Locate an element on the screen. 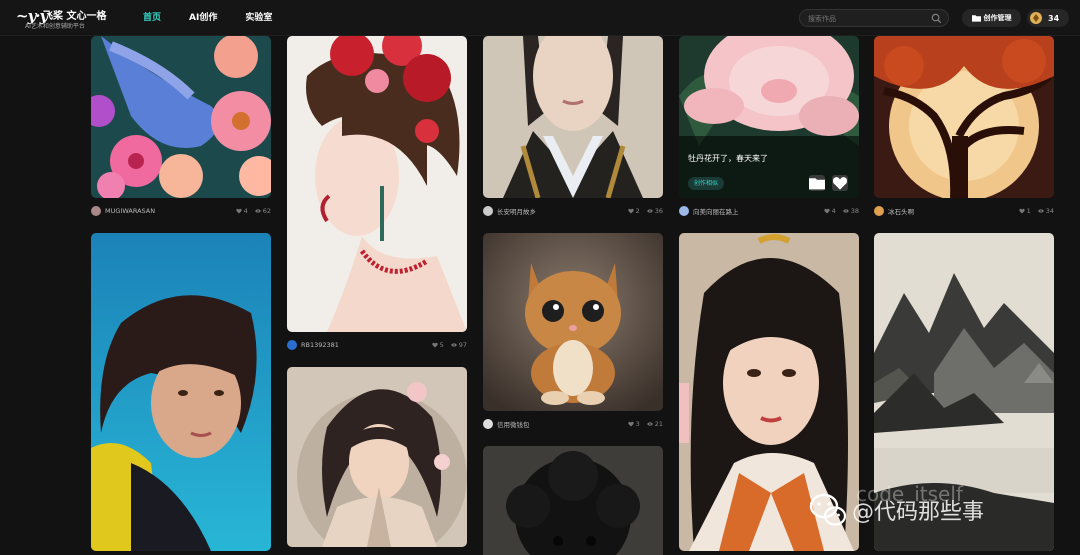 The image size is (1080, 555). card-meta: 向美向丽在路上 4 38 is located at coordinates (769, 211).